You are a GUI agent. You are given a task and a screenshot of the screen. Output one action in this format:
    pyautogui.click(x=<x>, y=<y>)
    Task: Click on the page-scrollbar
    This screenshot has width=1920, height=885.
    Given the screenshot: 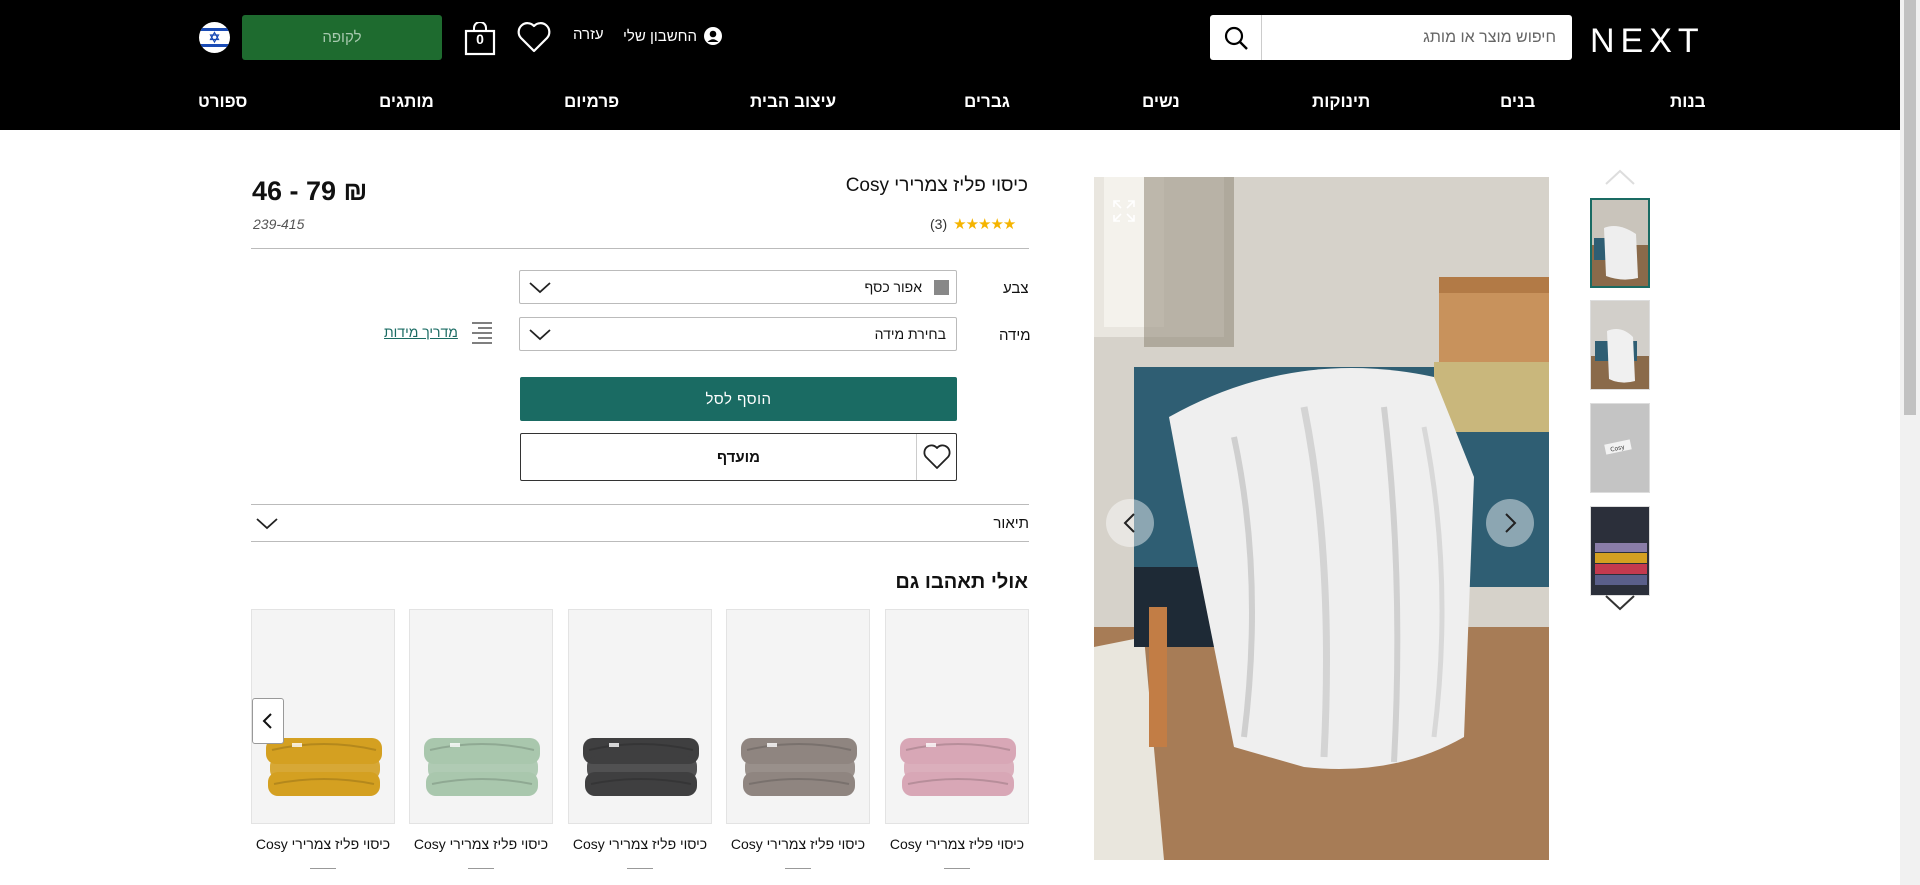 What is the action you would take?
    pyautogui.click(x=1910, y=442)
    